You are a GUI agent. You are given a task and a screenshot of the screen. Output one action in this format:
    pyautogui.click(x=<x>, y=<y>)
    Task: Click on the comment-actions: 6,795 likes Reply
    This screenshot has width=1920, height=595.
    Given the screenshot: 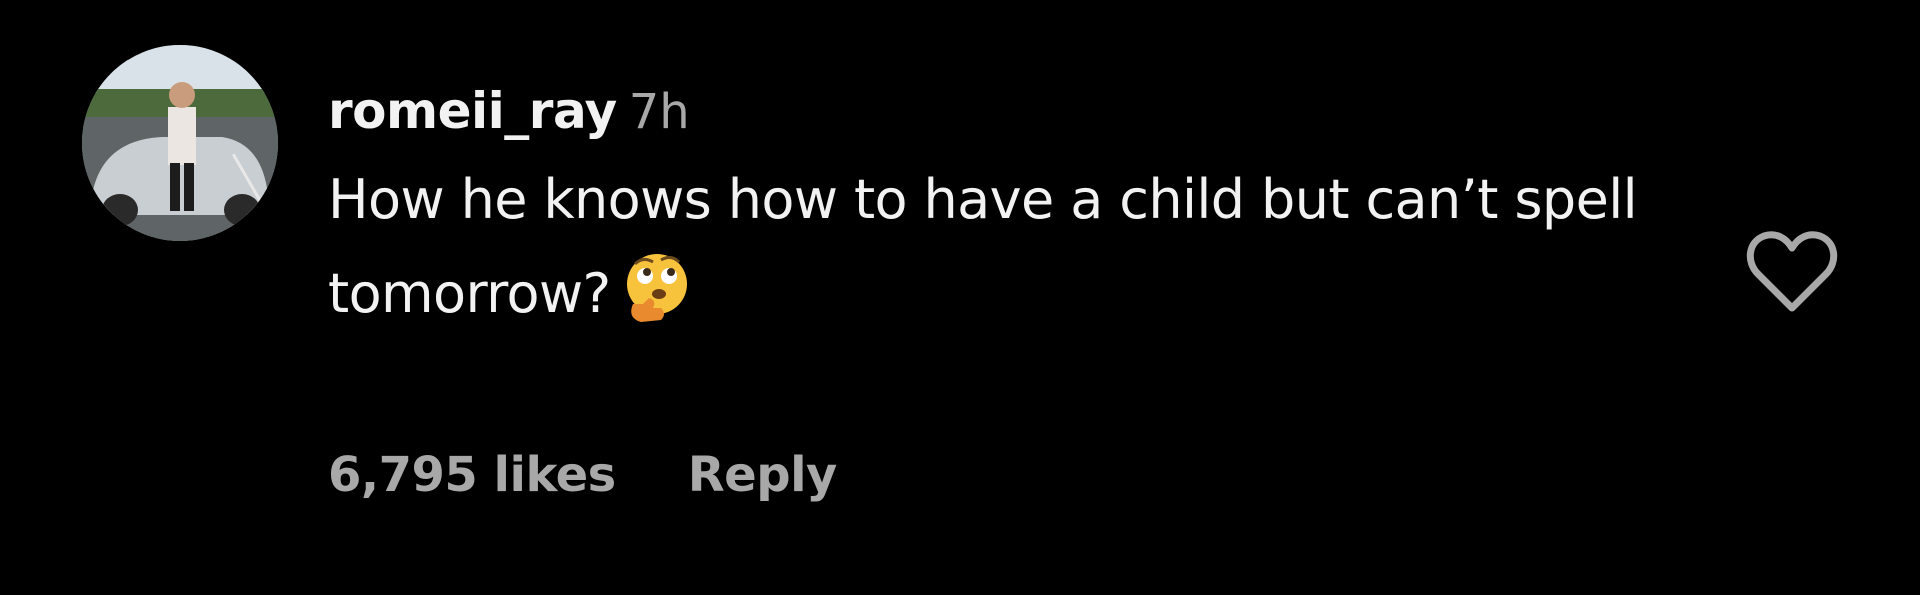 What is the action you would take?
    pyautogui.click(x=582, y=475)
    